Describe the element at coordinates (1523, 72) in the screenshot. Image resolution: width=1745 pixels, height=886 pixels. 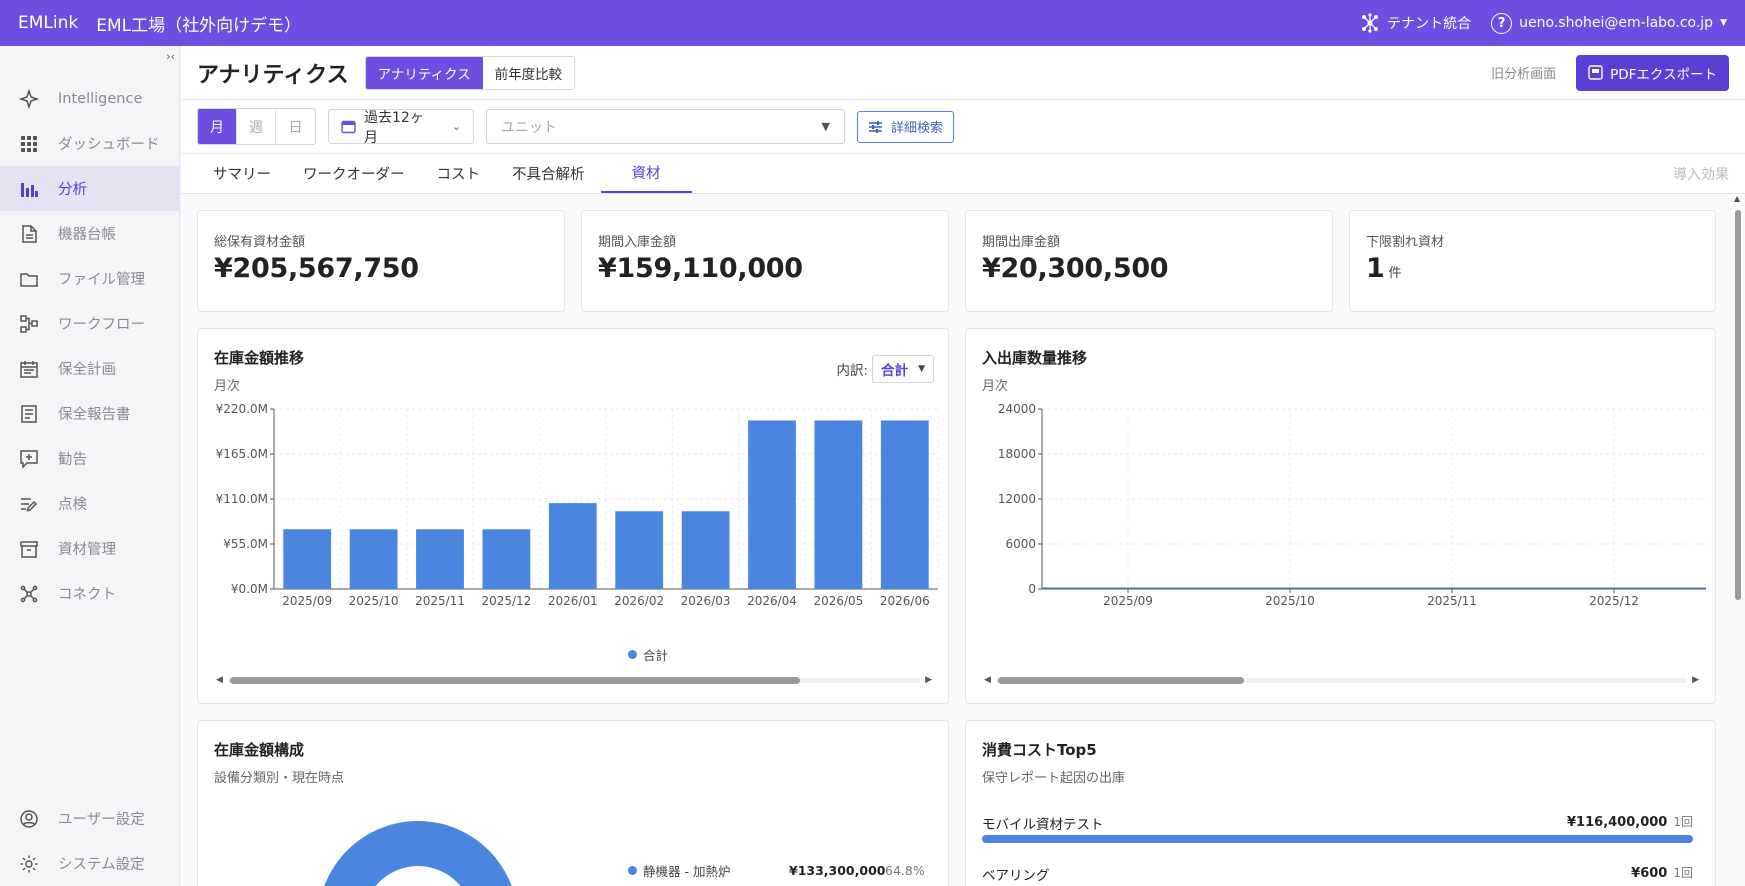
I see `old-analysis-link: 旧分析画面` at that location.